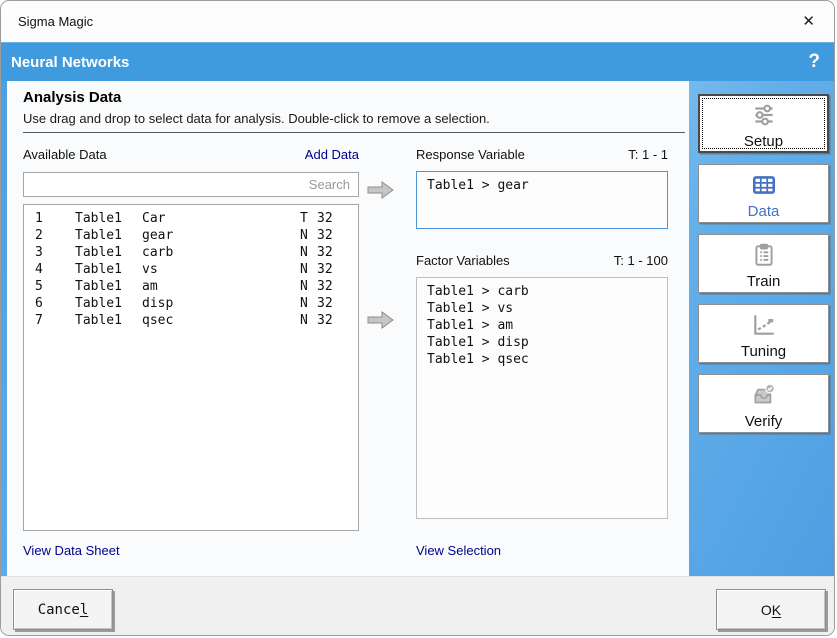  Describe the element at coordinates (63, 609) in the screenshot. I see `cancel-button: Cancel` at that location.